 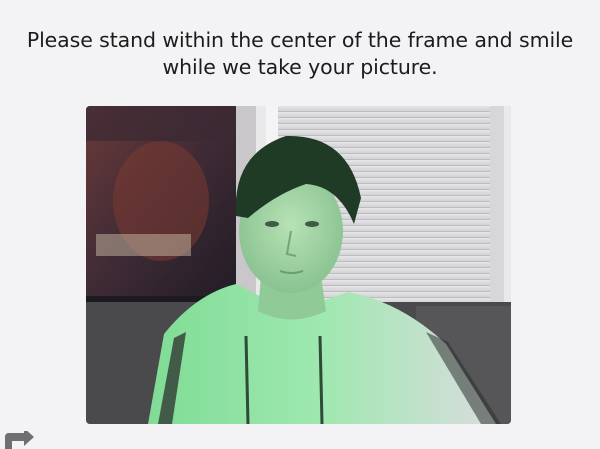 I want to click on switch-camera-button, so click(x=22, y=438).